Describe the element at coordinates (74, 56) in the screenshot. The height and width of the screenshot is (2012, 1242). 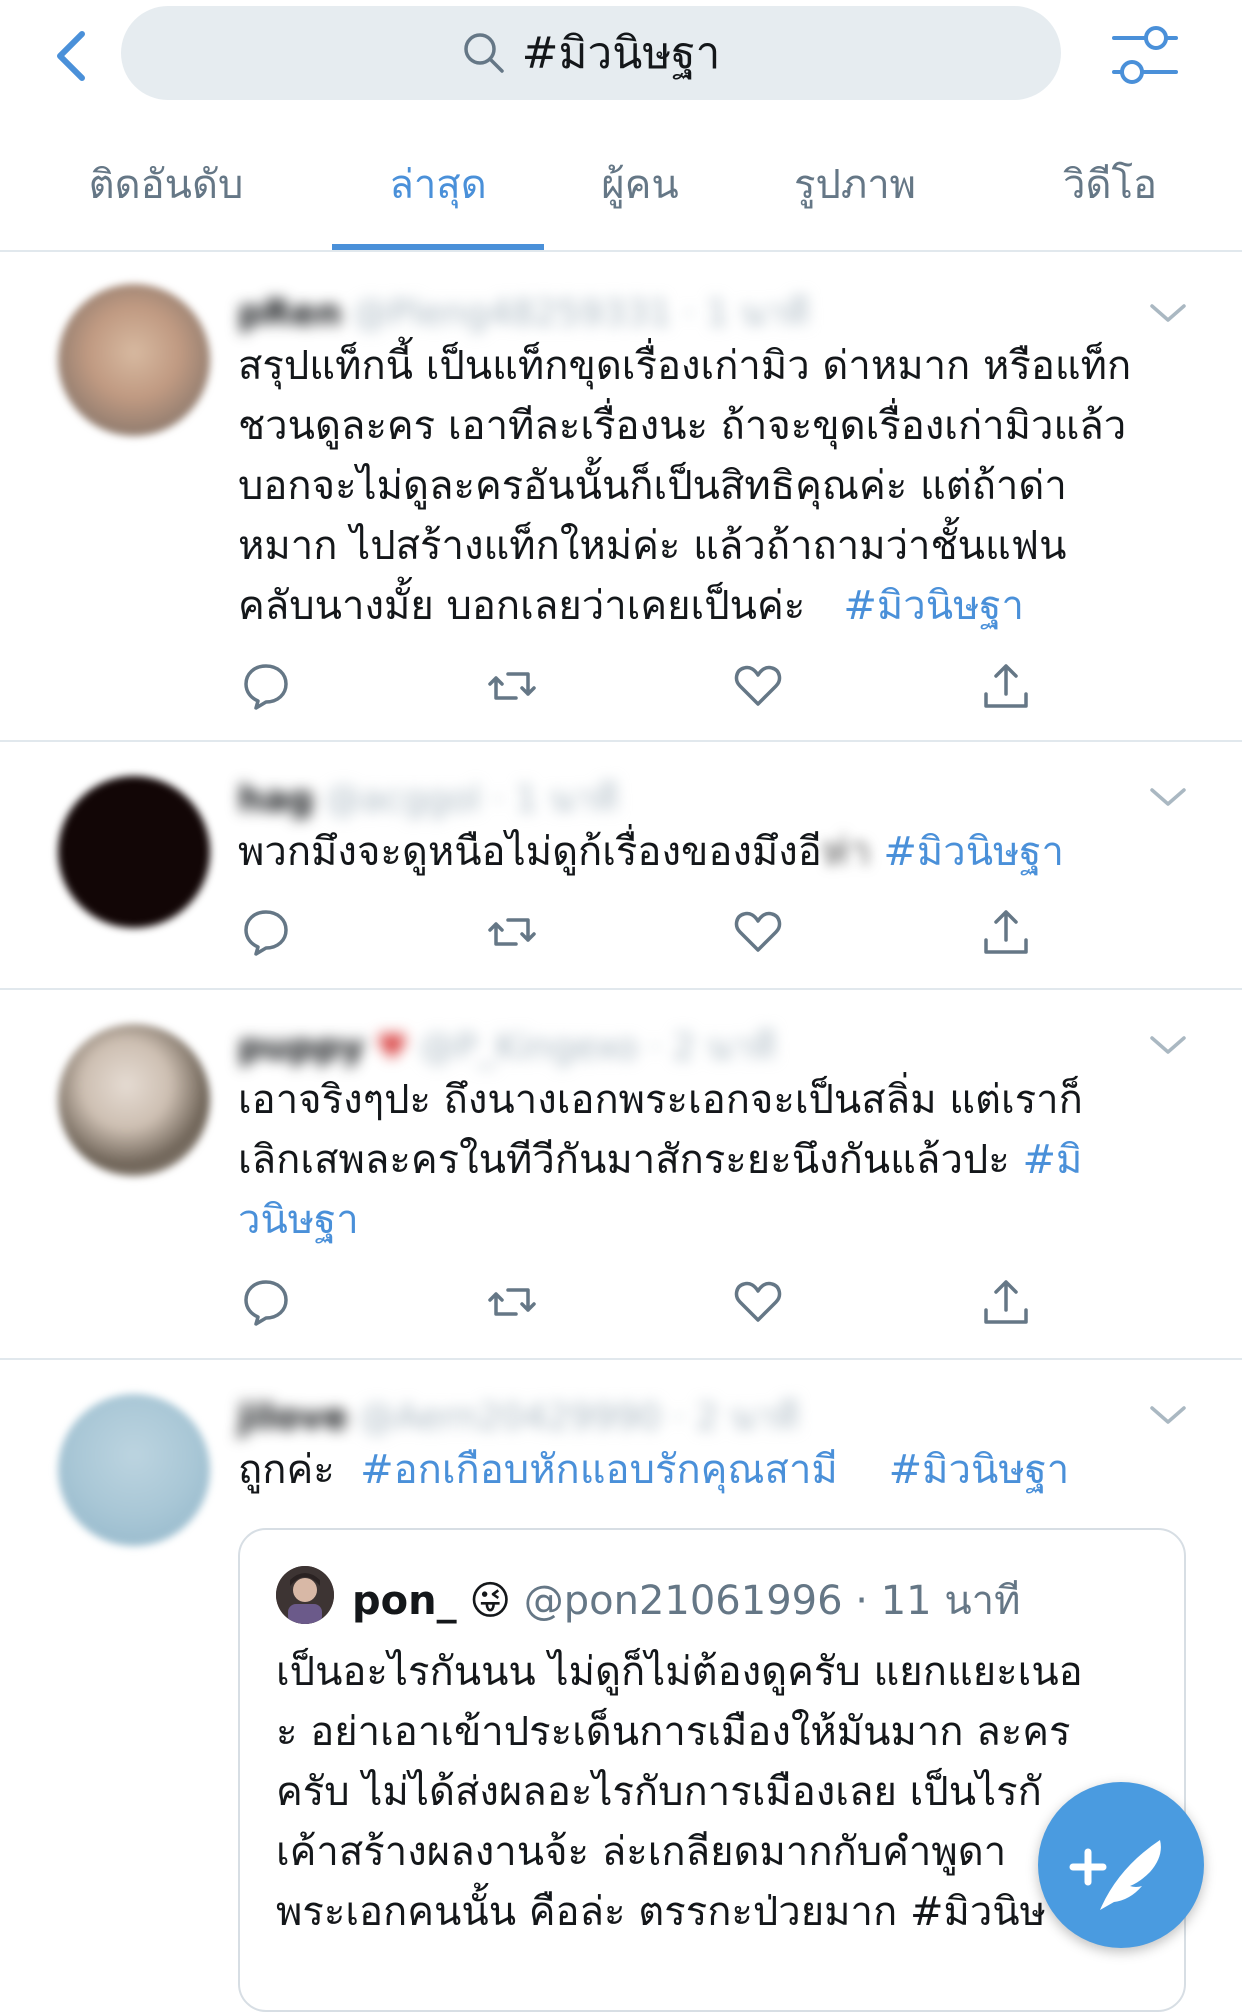
I see `back-chevron-icon` at that location.